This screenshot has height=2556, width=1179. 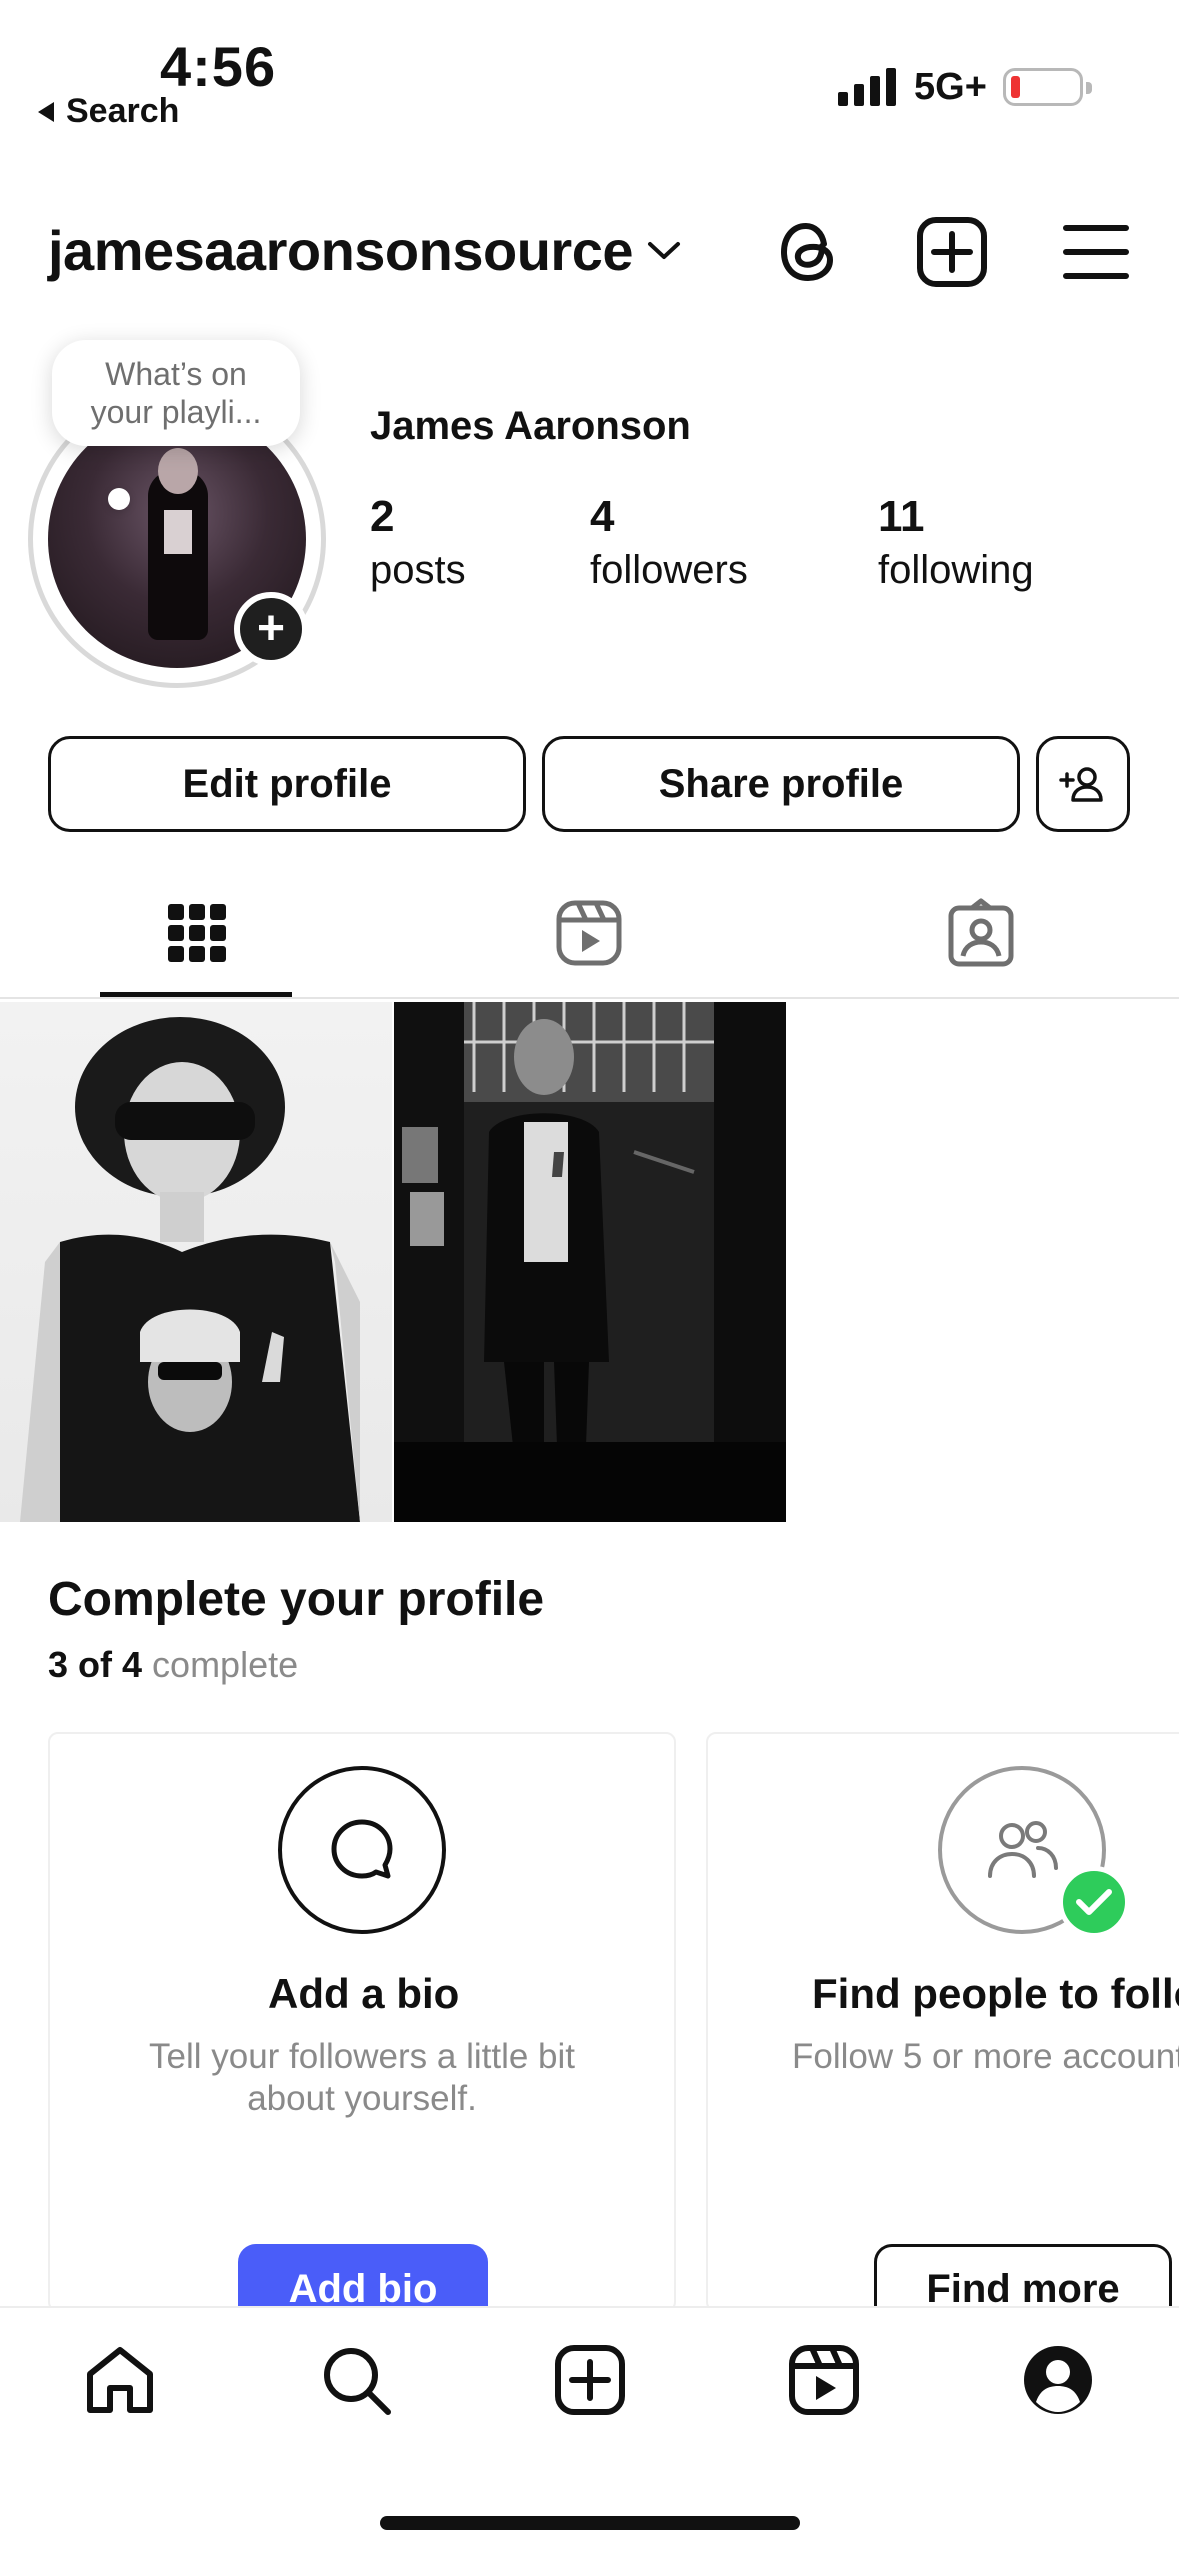 I want to click on followers-count: 4, so click(x=602, y=517).